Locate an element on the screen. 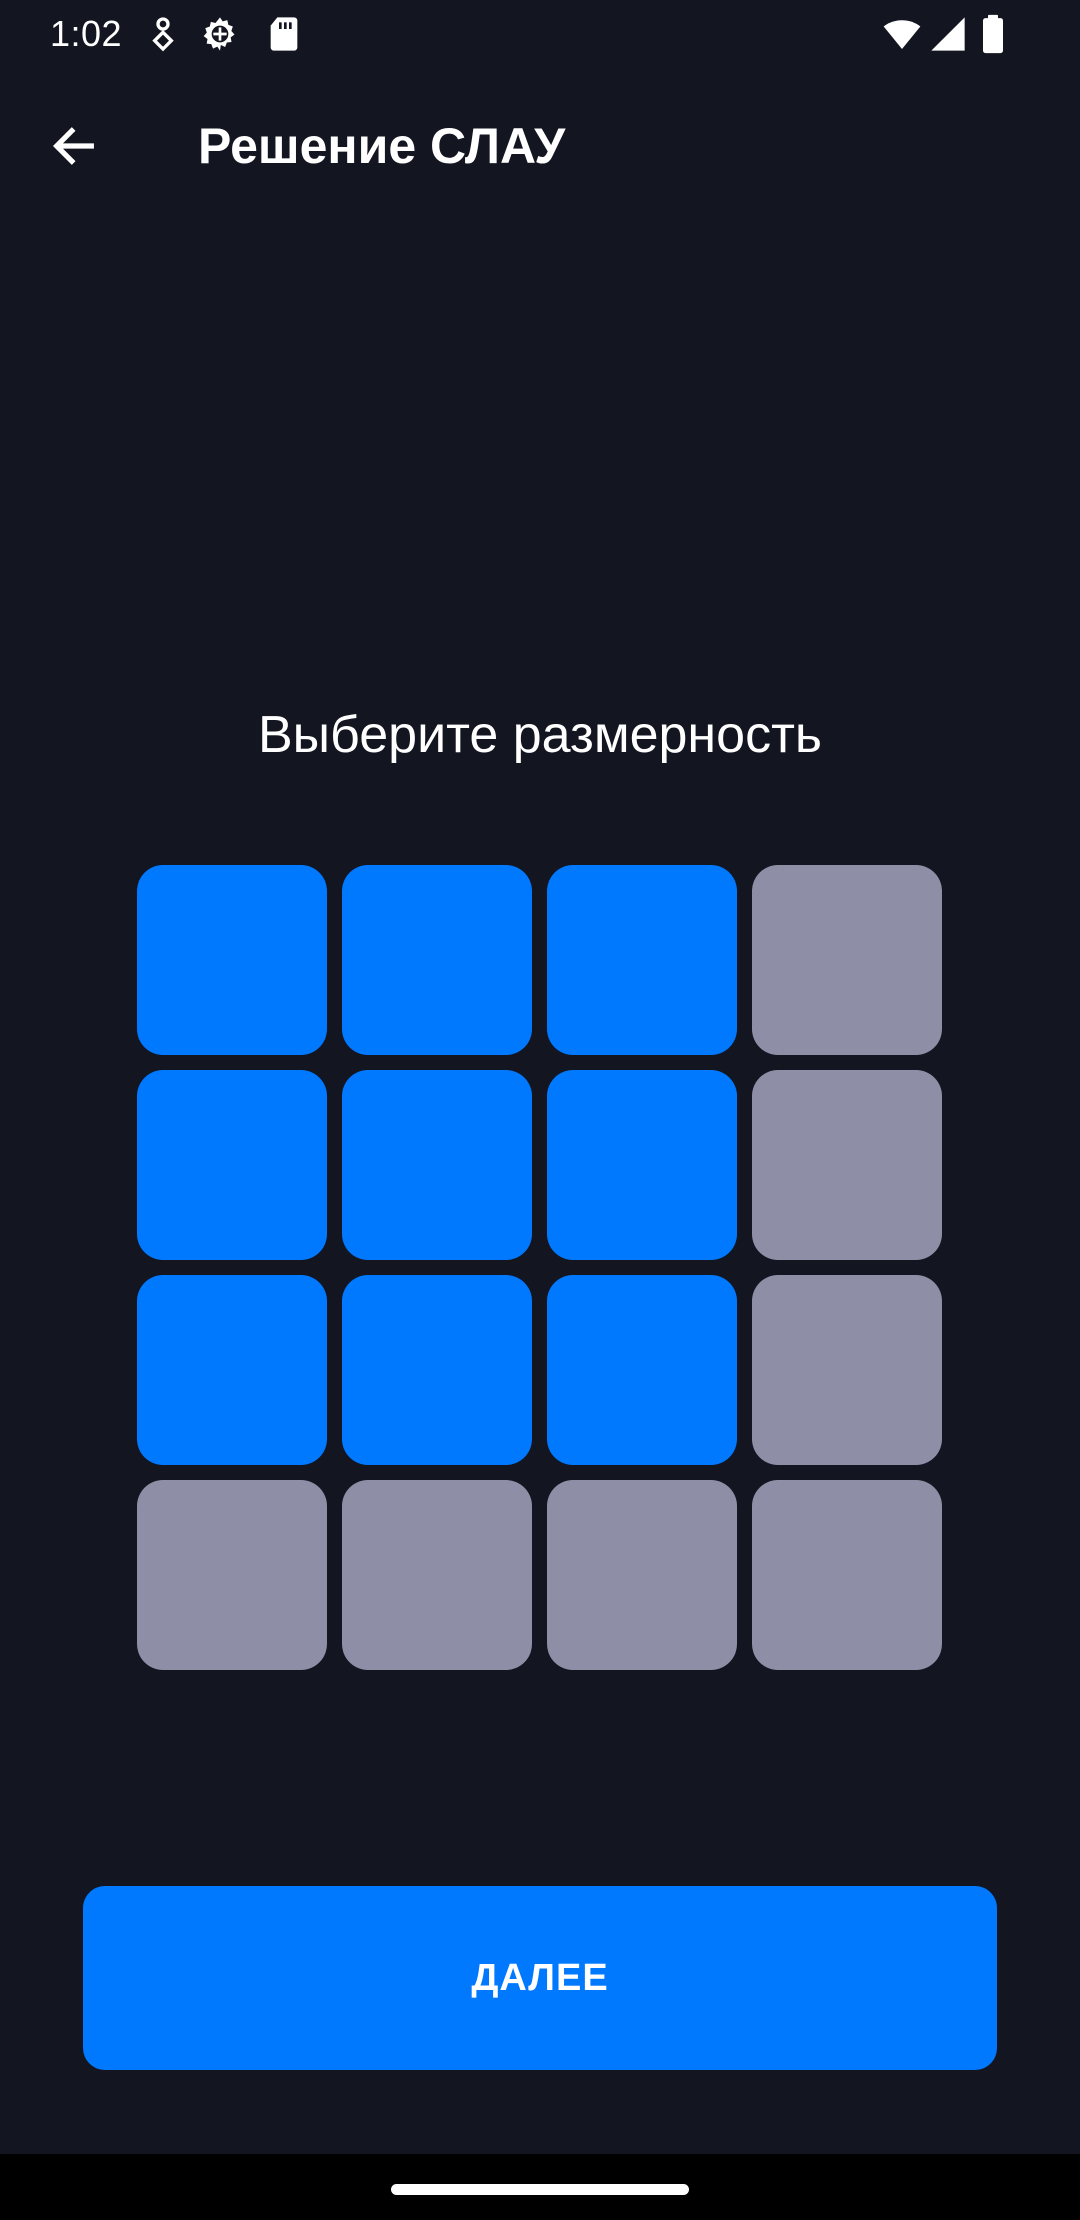 The image size is (1080, 2220). grid-cell-r2-c4 is located at coordinates (847, 1165).